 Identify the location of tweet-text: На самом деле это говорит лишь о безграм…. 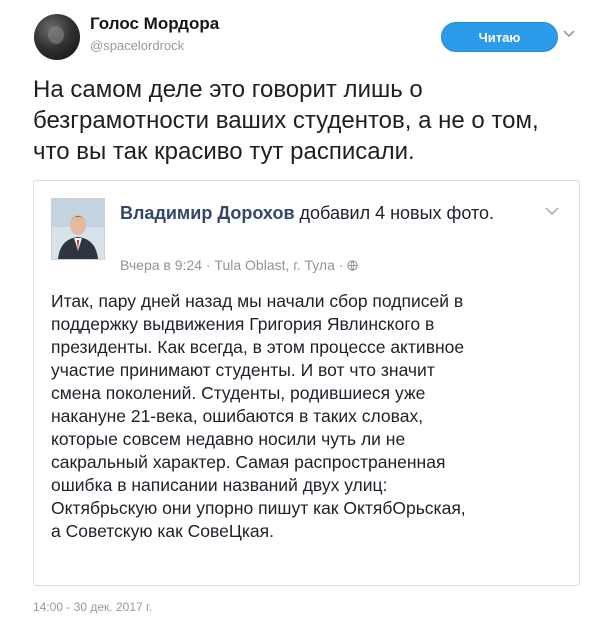
(286, 120).